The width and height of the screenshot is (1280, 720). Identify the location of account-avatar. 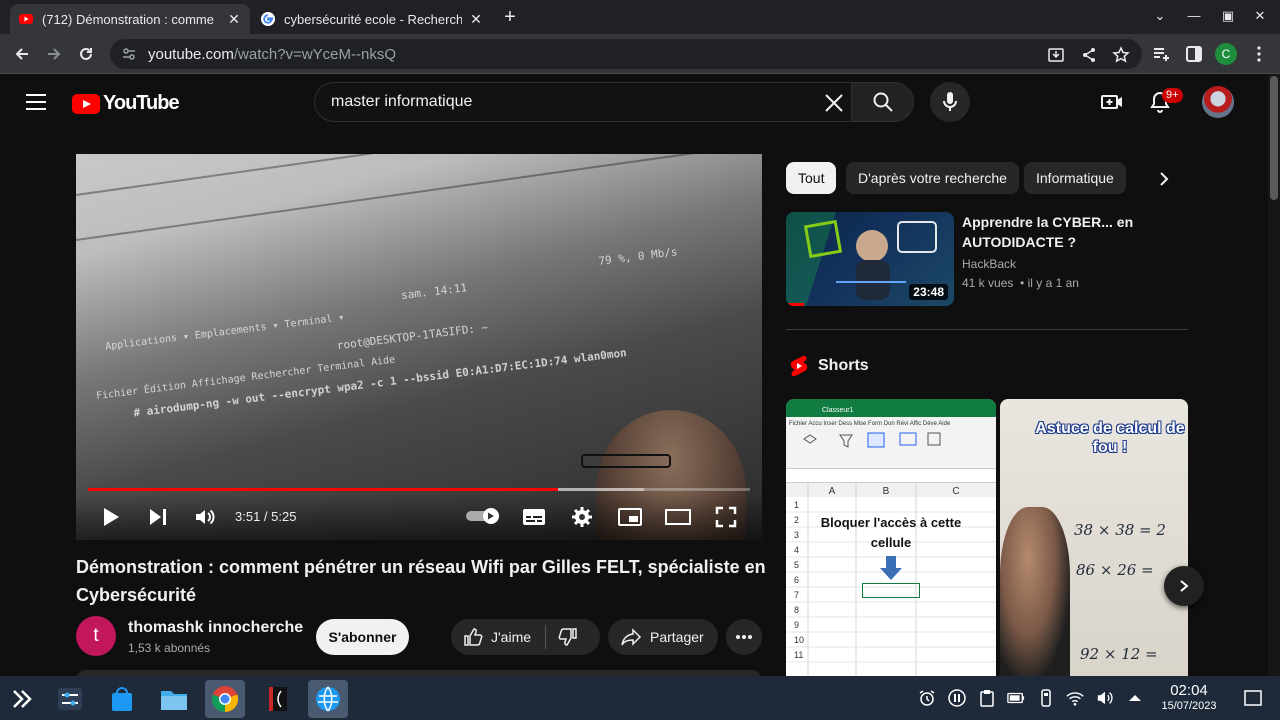
(1218, 102).